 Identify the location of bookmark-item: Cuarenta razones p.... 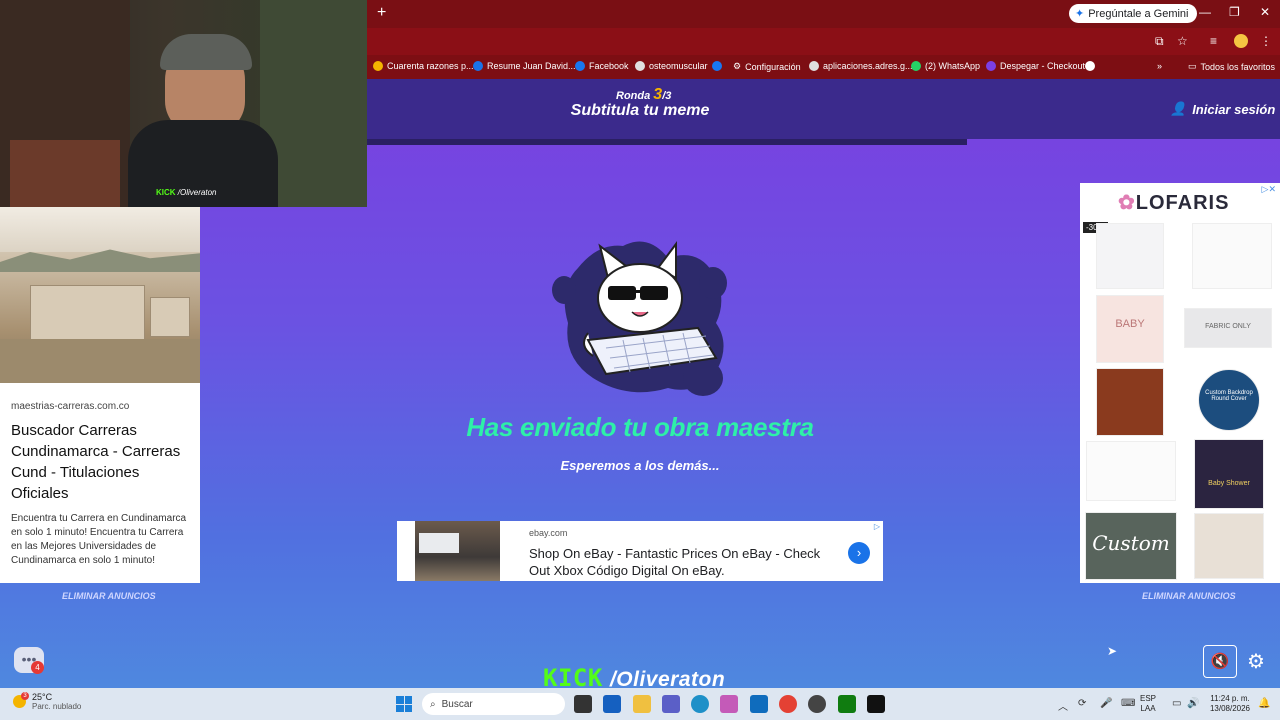
(423, 66).